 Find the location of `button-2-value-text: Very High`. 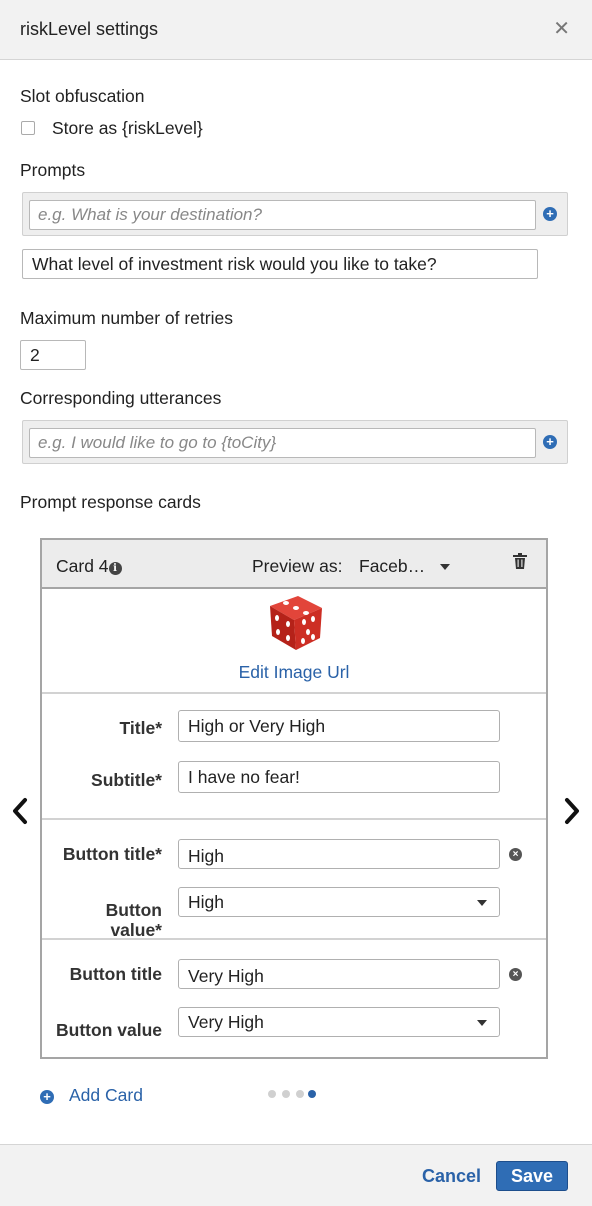

button-2-value-text: Very High is located at coordinates (226, 1022).